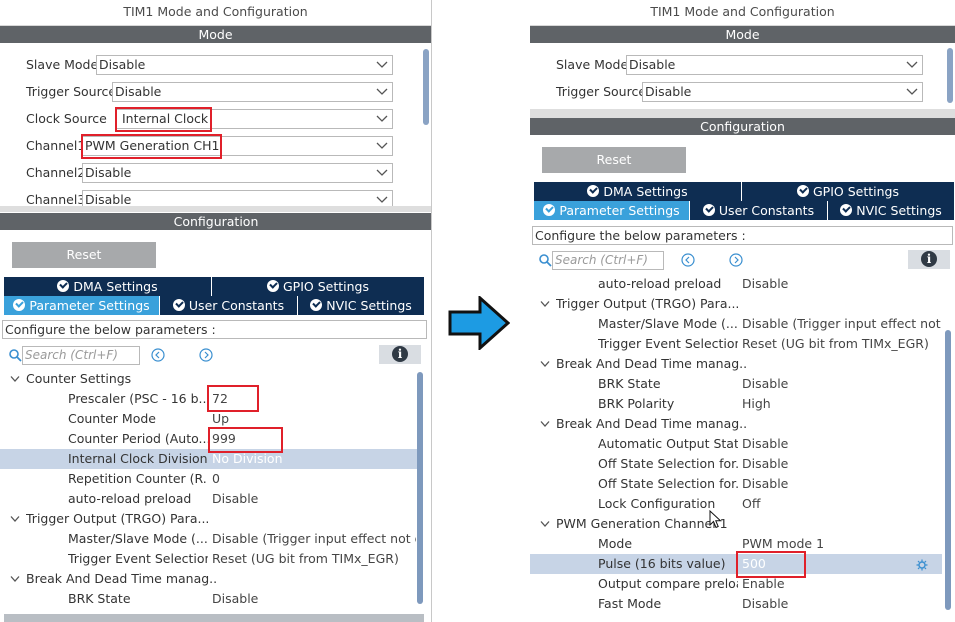  What do you see at coordinates (209, 479) in the screenshot?
I see `param-row: Repetition Counter (R... 0` at bounding box center [209, 479].